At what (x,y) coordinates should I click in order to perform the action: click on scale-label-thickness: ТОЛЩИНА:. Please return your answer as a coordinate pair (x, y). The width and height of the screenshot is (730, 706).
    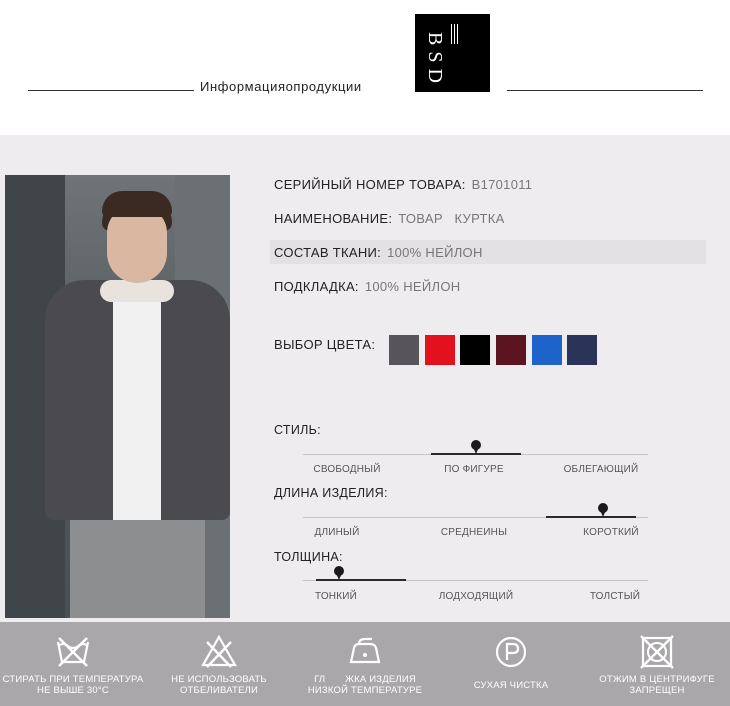
    Looking at the image, I should click on (308, 557).